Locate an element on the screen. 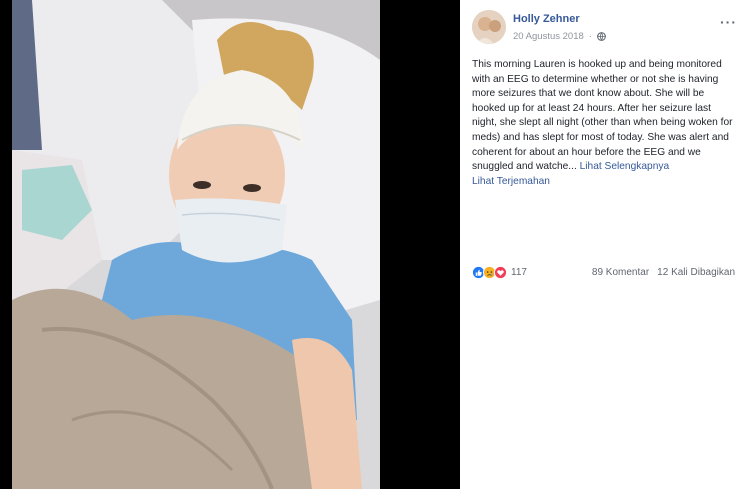 Image resolution: width=745 pixels, height=489 pixels. author-name: Holly Zehner is located at coordinates (546, 19).